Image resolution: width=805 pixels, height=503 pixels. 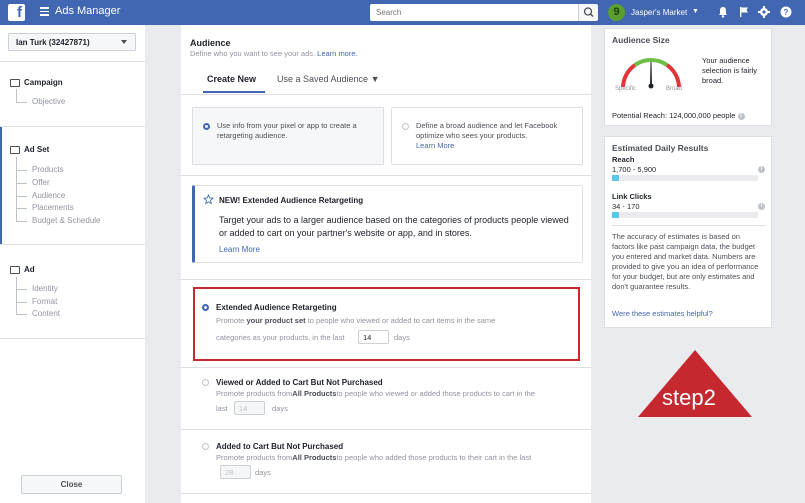 What do you see at coordinates (41, 182) in the screenshot?
I see `nav-offer: Offer` at bounding box center [41, 182].